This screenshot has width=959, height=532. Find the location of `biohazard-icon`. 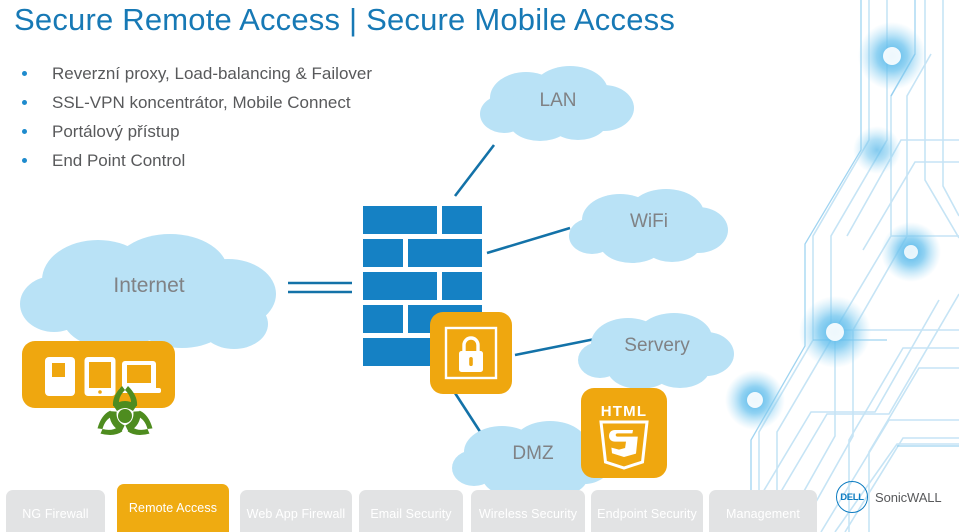

biohazard-icon is located at coordinates (125, 413).